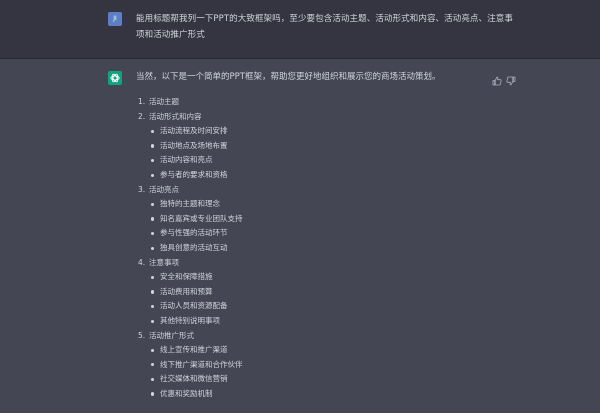 The width and height of the screenshot is (600, 413). What do you see at coordinates (316, 190) in the screenshot?
I see `outline-section: 3. 活动亮点` at bounding box center [316, 190].